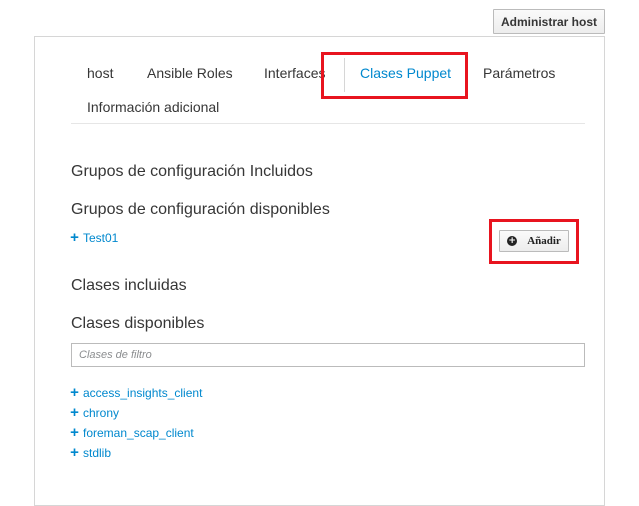  What do you see at coordinates (200, 209) in the screenshot?
I see `available-config-groups-heading: Grupos de configuración disponibles` at bounding box center [200, 209].